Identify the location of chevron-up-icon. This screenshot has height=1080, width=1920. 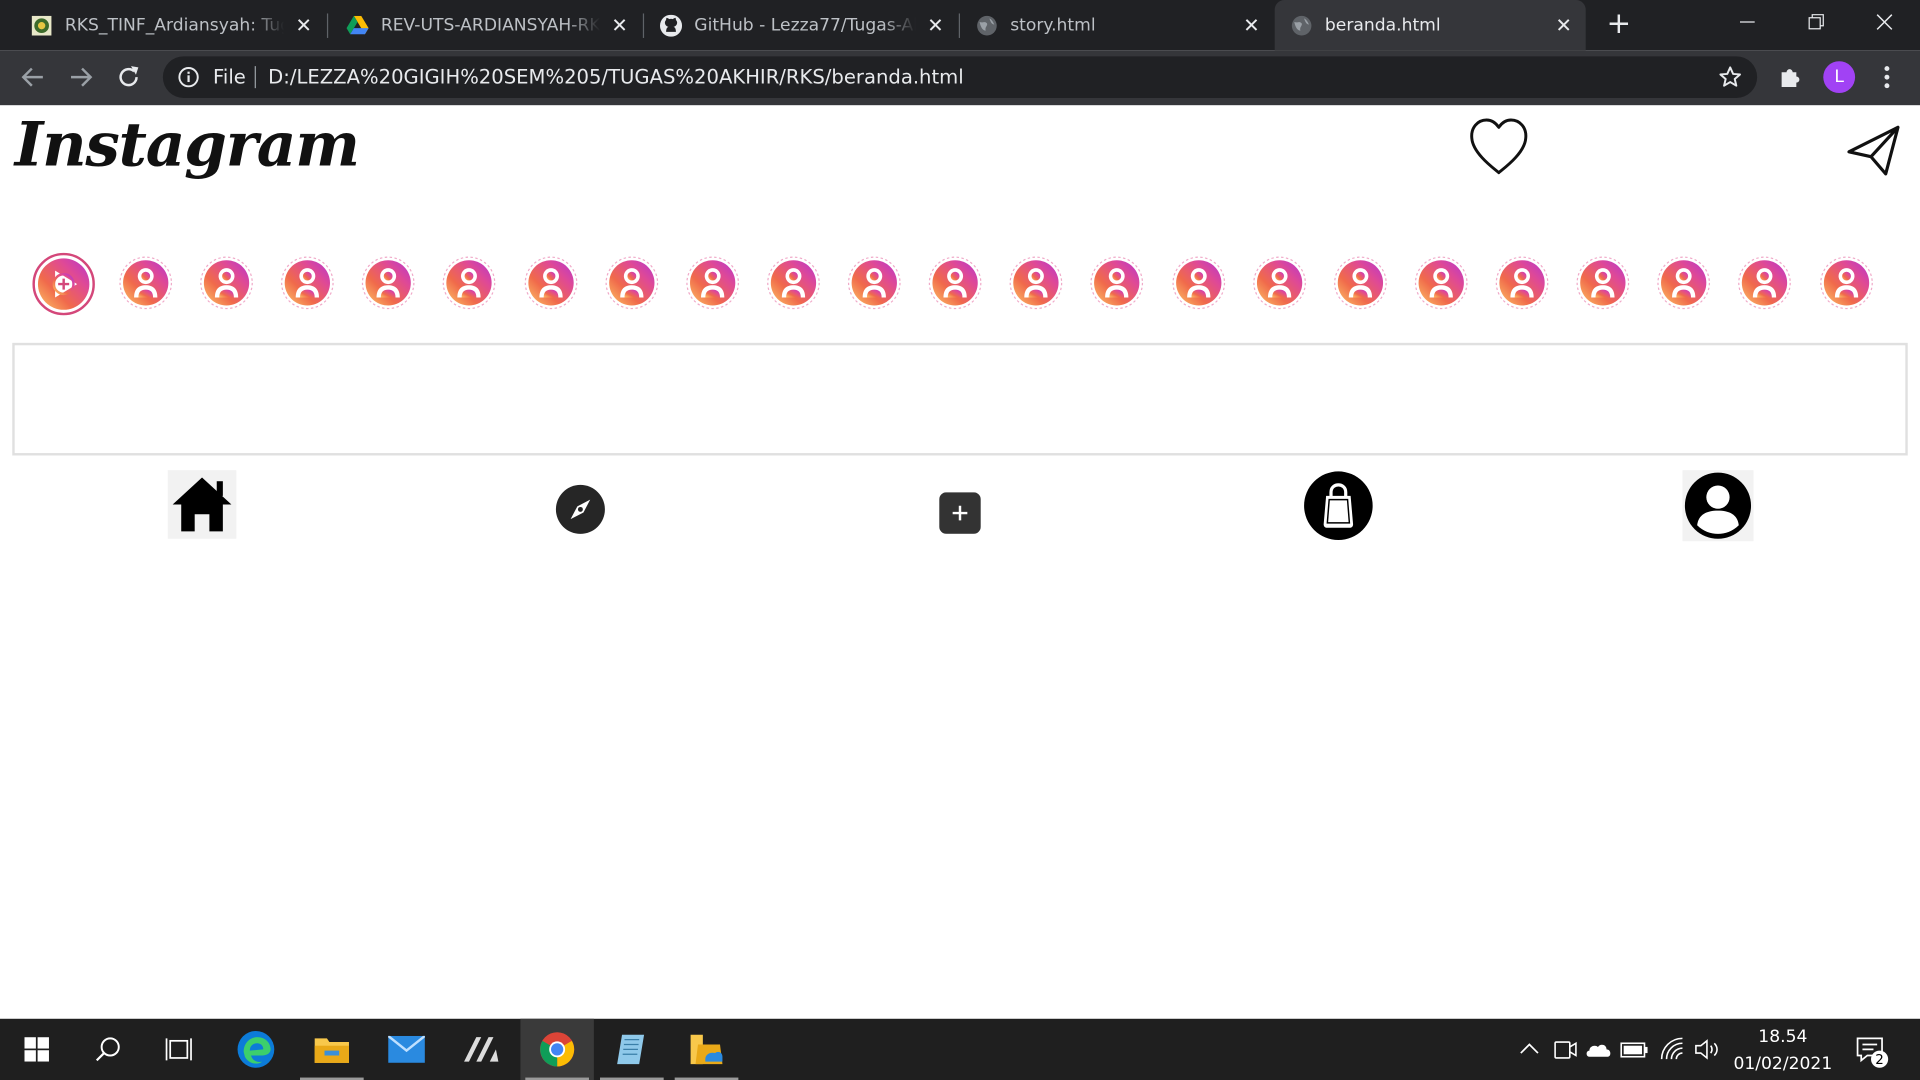
(1529, 1049).